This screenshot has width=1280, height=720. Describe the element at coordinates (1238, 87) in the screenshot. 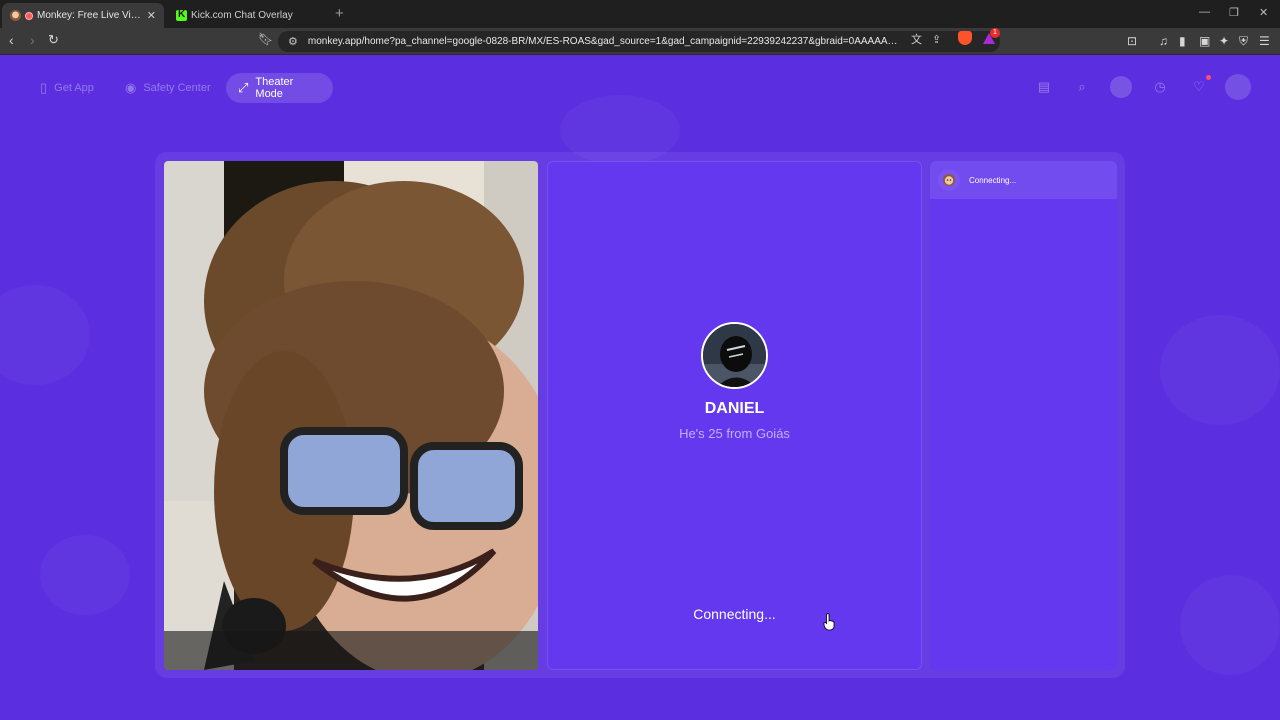

I see `profile-avatar` at that location.